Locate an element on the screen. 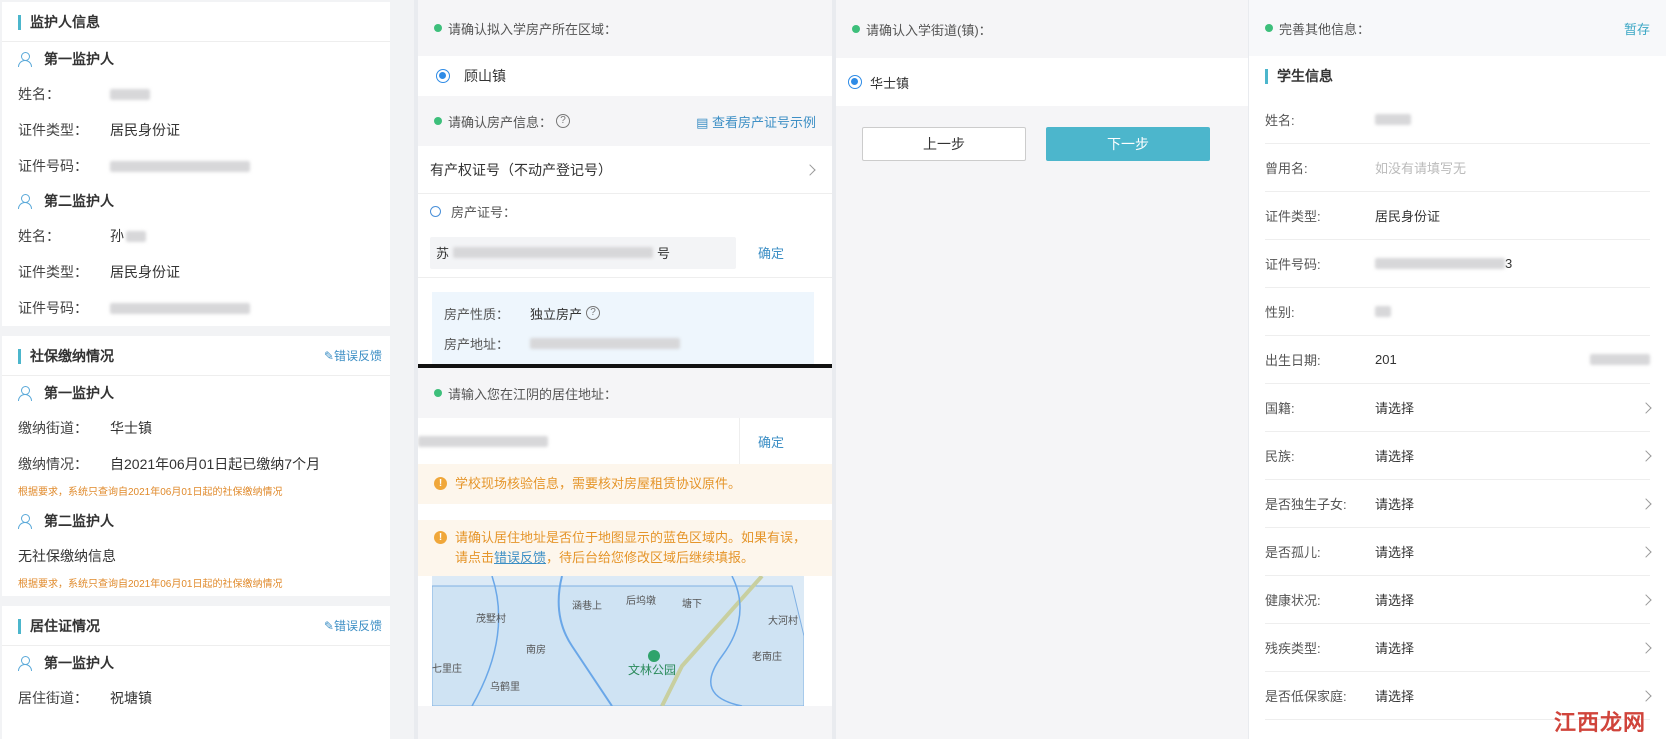 This screenshot has width=1666, height=739. map-label: 大河村 is located at coordinates (783, 620).